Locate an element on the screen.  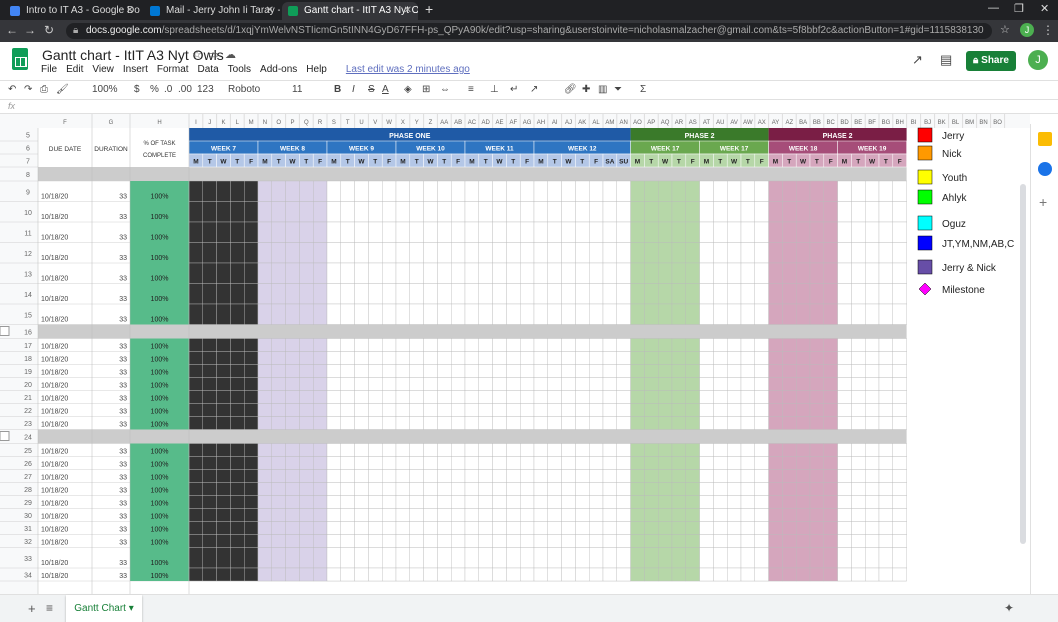
menu-file: File is located at coordinates (49, 69).